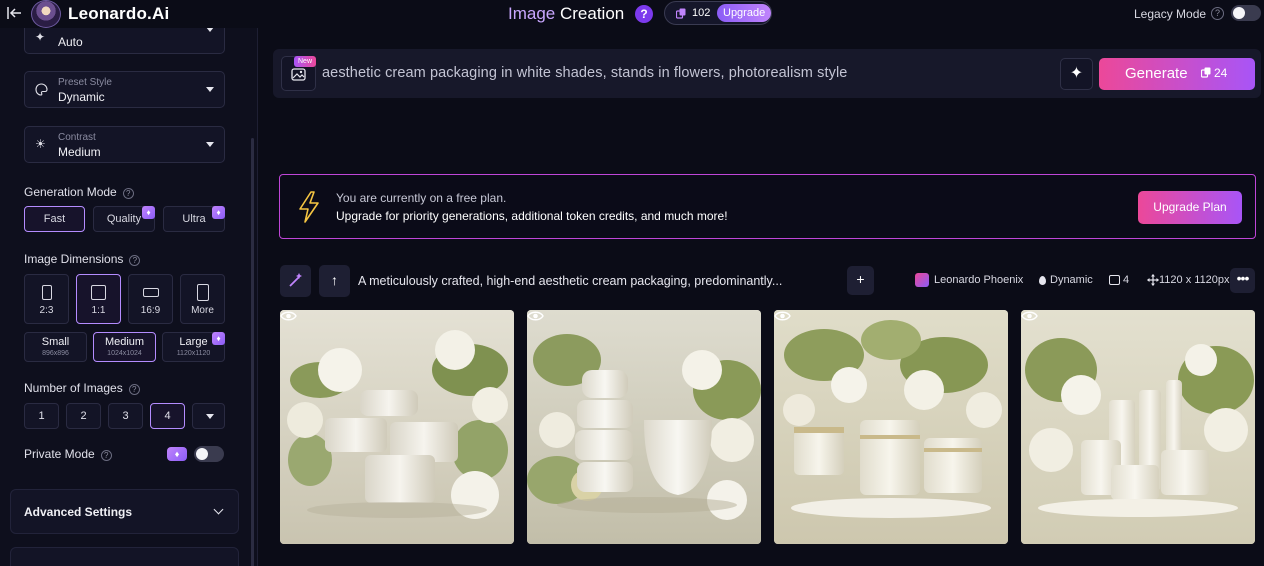  I want to click on images-4-button: 4, so click(167, 416).